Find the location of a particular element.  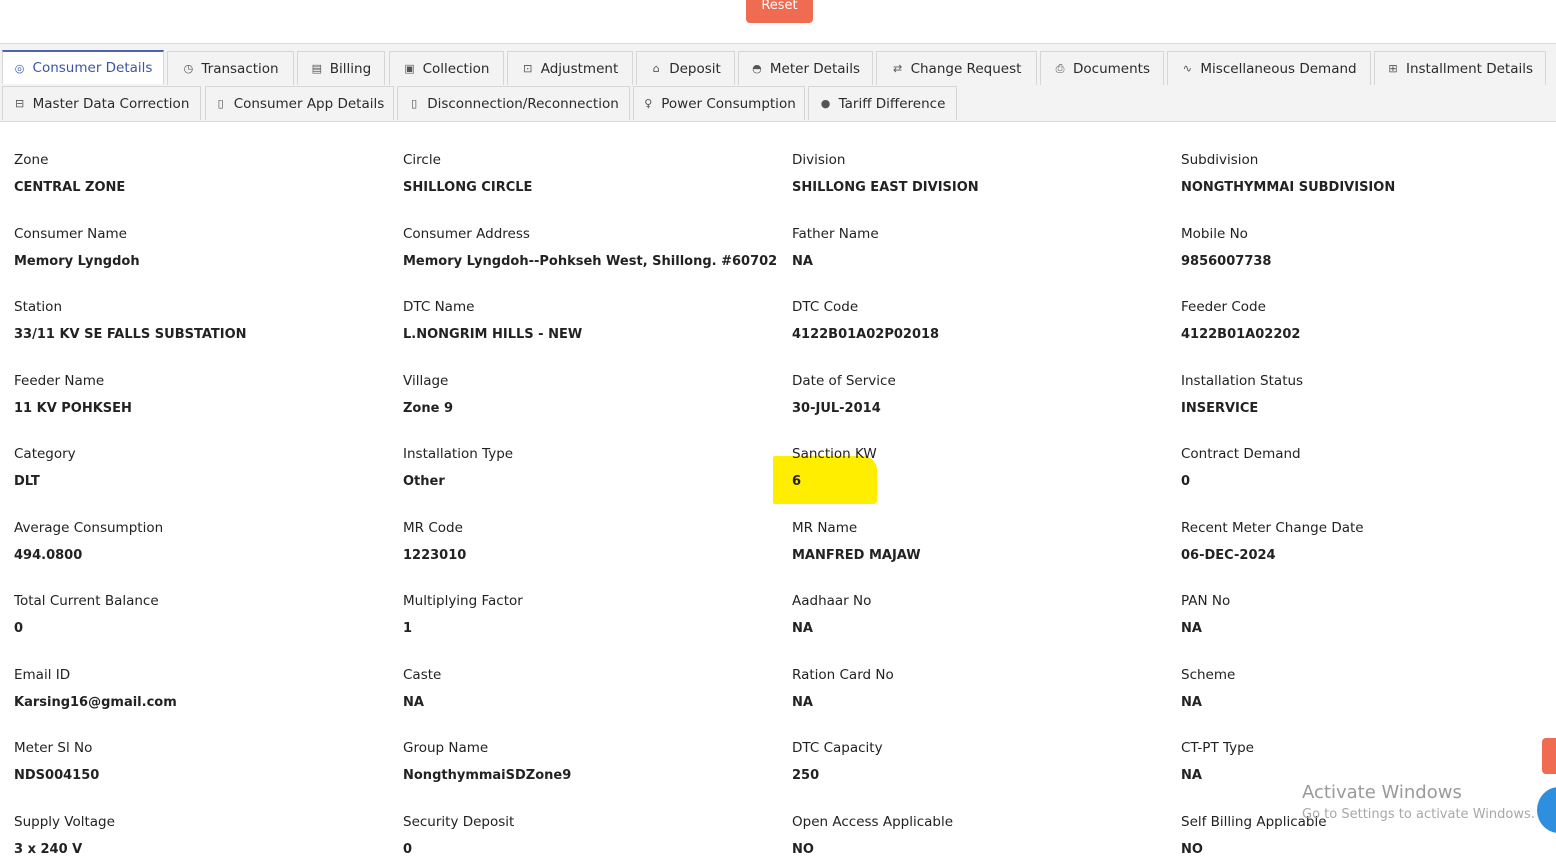

multiplying-factor-value: 1 is located at coordinates (408, 628).